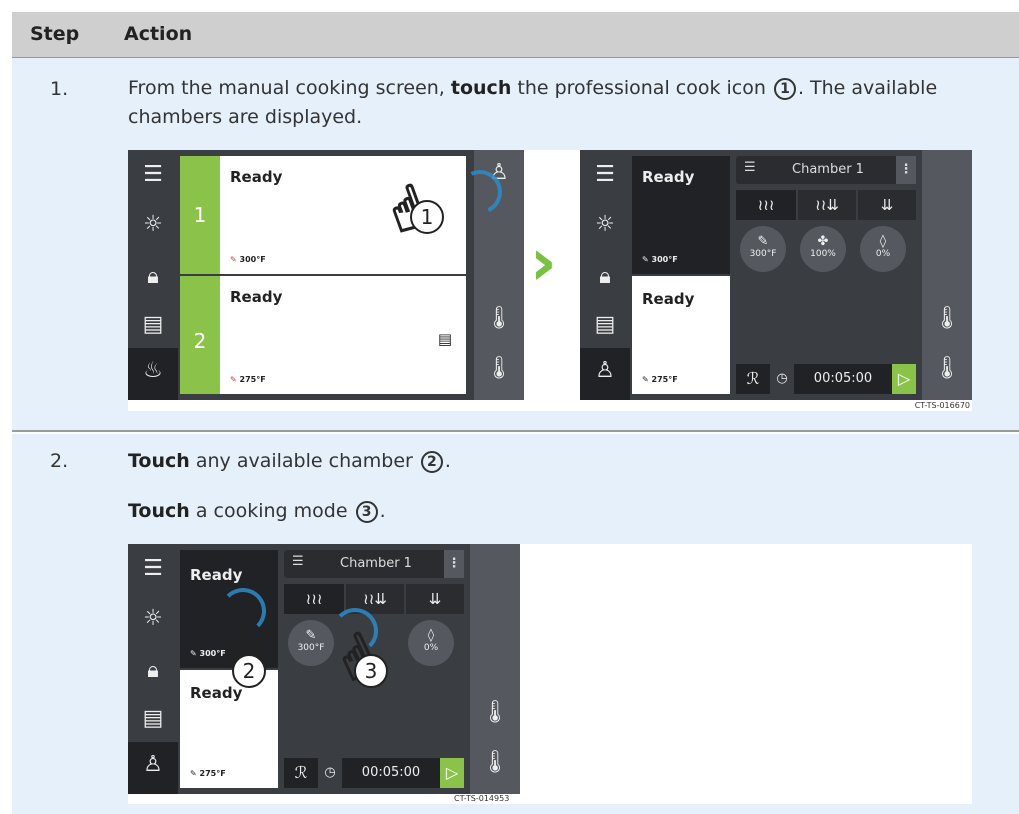 The width and height of the screenshot is (1019, 814). Describe the element at coordinates (371, 671) in the screenshot. I see `callout-3-marker: 3` at that location.